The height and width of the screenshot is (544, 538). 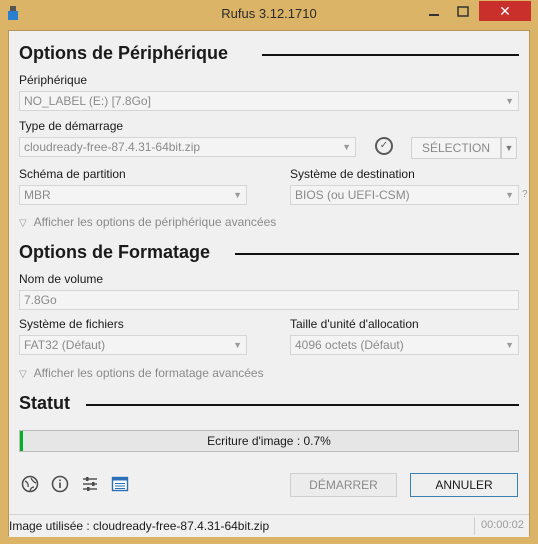 I want to click on select-dropdown-button: ▼, so click(x=509, y=148).